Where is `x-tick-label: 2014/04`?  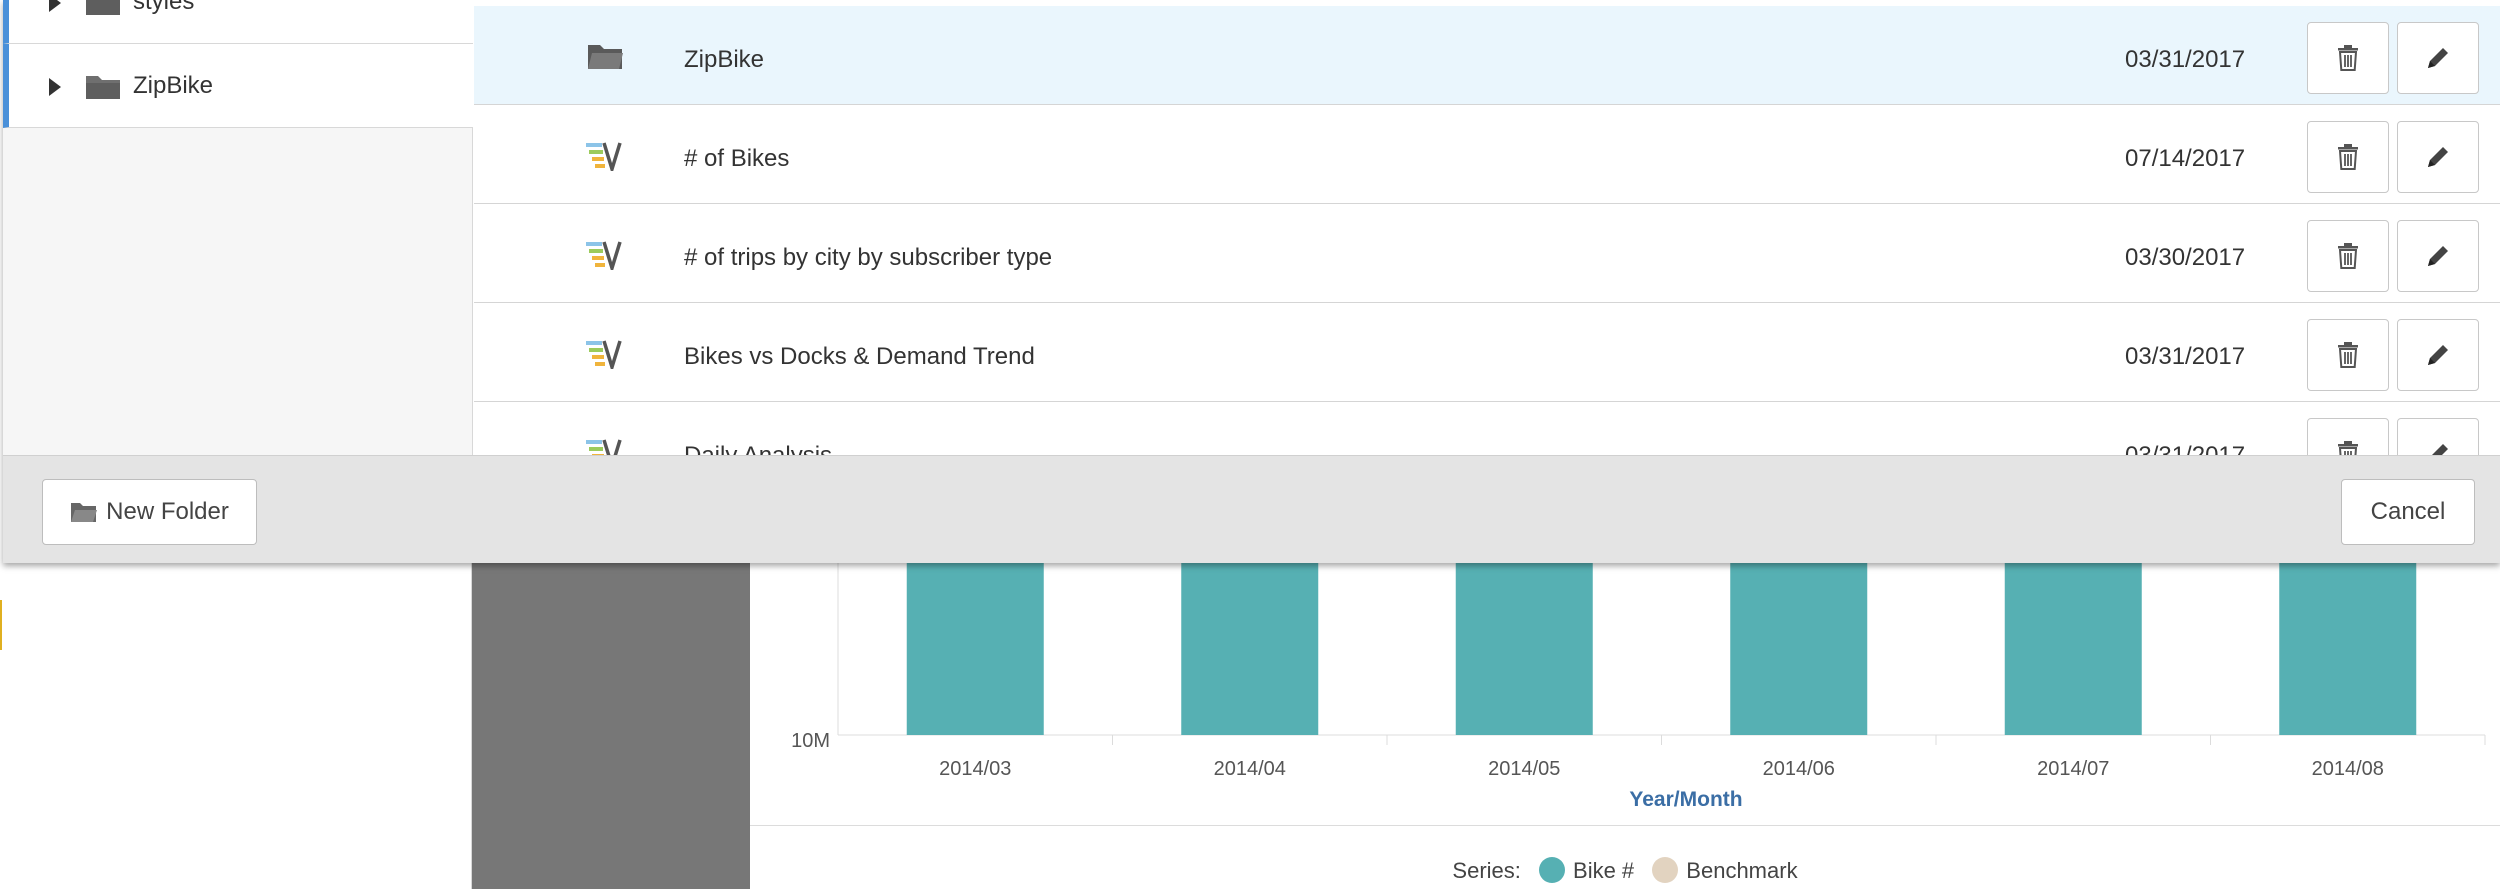 x-tick-label: 2014/04 is located at coordinates (1250, 769).